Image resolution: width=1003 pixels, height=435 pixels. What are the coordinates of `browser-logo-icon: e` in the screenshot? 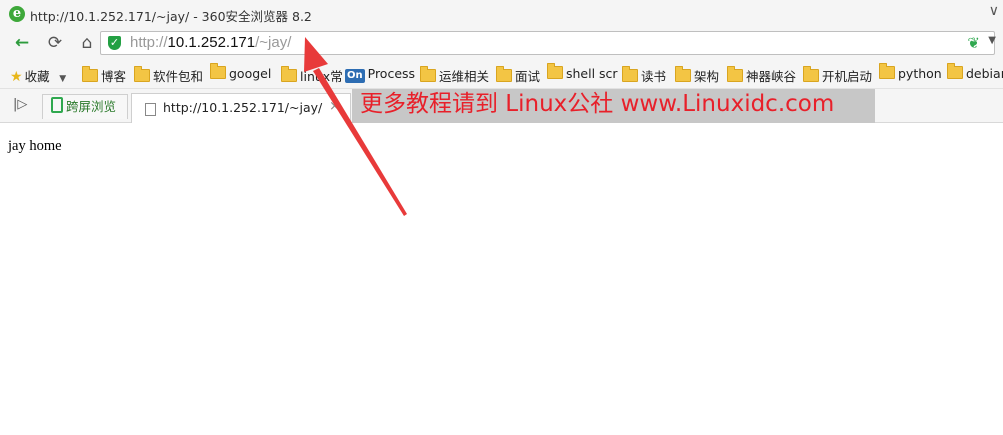 It's located at (17, 14).